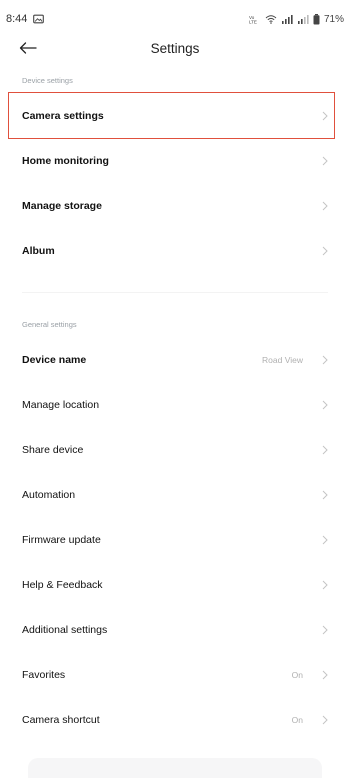  I want to click on top-bar: Settings, so click(175, 48).